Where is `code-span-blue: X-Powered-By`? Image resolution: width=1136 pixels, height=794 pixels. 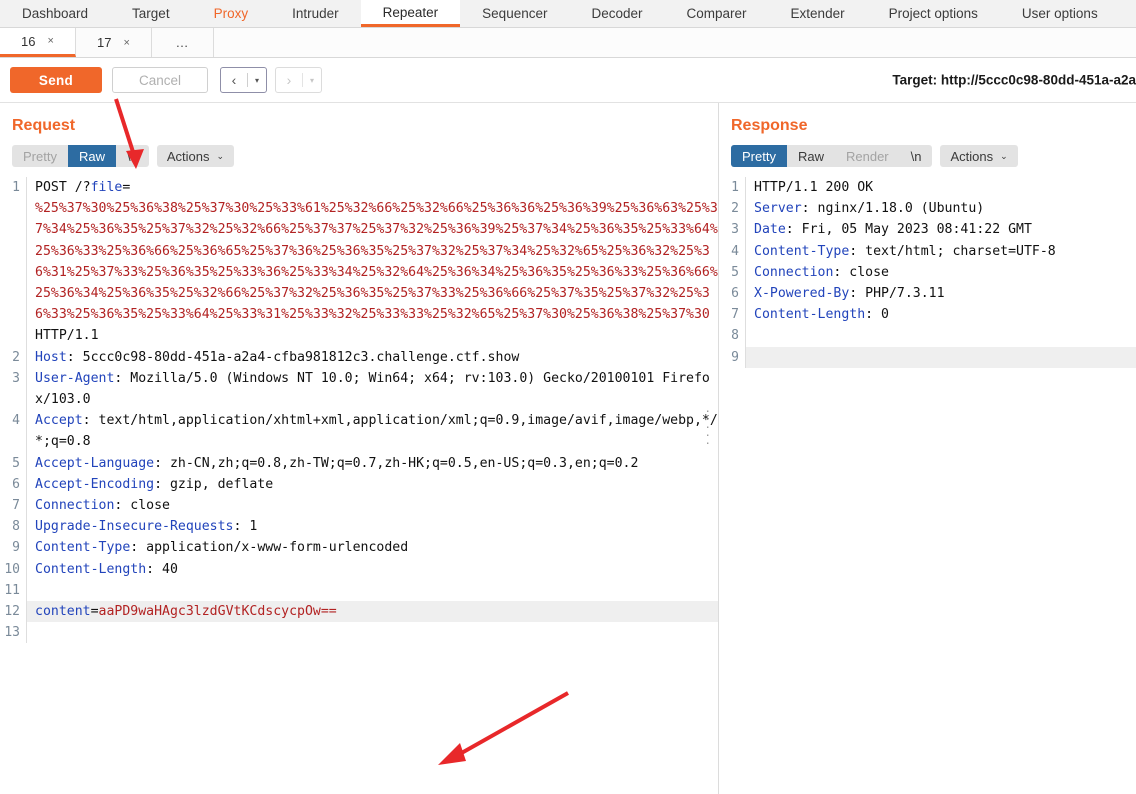
code-span-blue: X-Powered-By is located at coordinates (802, 294).